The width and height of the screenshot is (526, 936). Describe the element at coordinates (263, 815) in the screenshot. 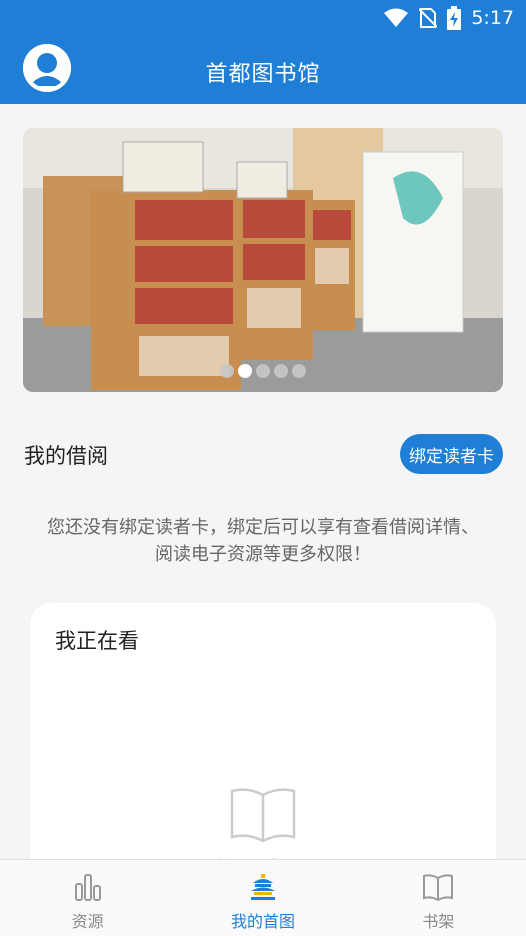

I see `empty-book-icon` at that location.